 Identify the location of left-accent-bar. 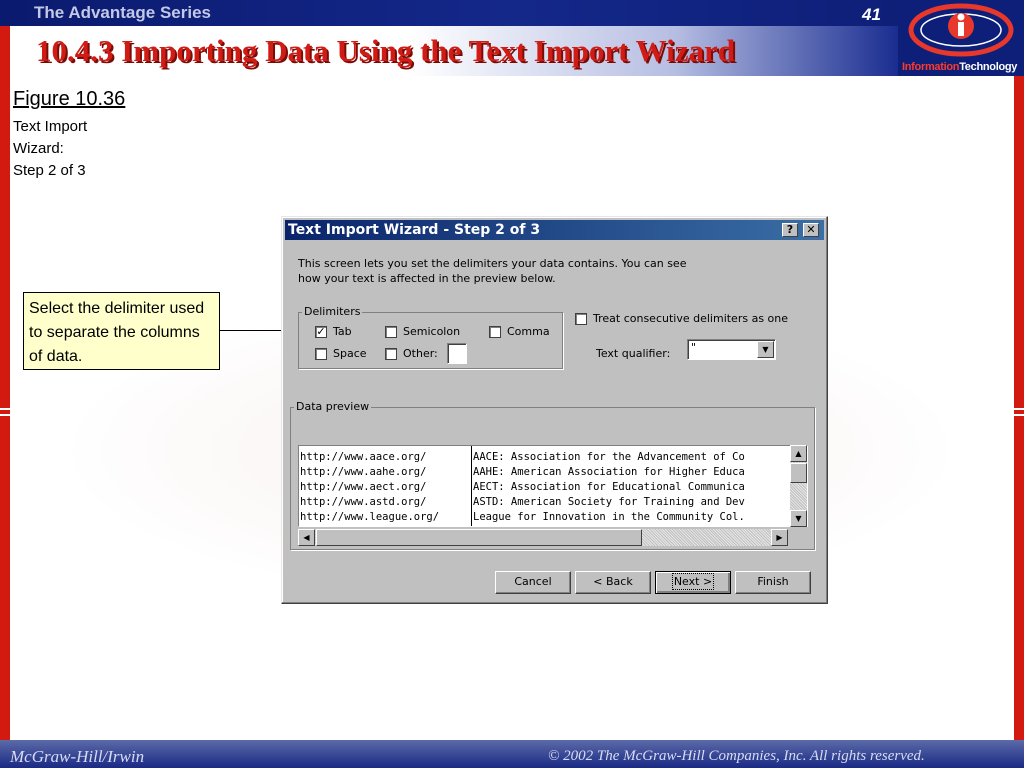
(5, 383).